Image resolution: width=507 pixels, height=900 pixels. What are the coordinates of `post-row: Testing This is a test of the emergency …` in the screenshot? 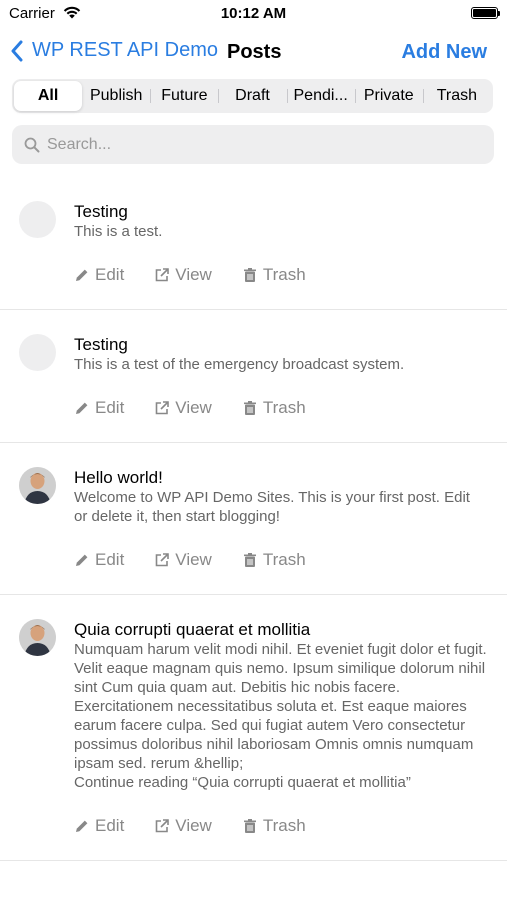 It's located at (253, 376).